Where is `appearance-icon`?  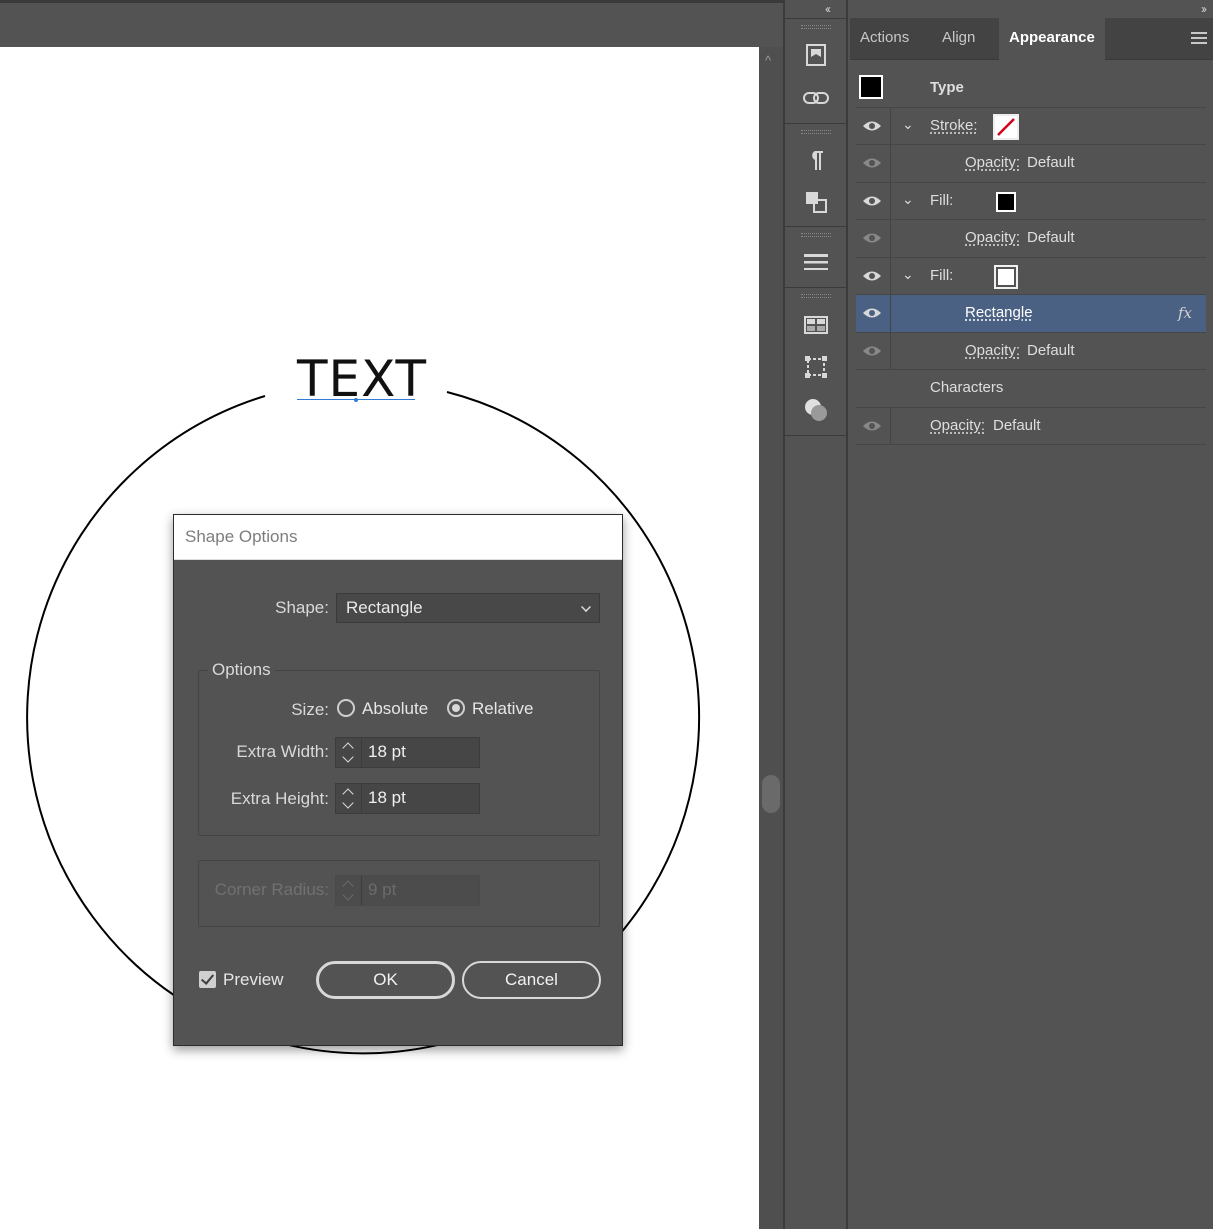 appearance-icon is located at coordinates (816, 410).